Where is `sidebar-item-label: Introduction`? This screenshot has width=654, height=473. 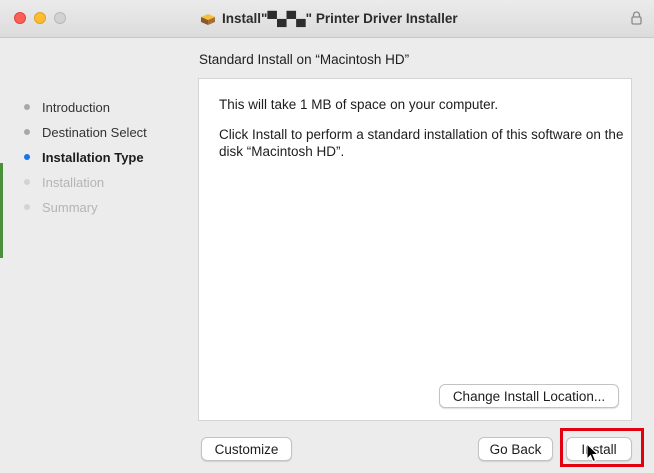
sidebar-item-label: Introduction is located at coordinates (76, 107).